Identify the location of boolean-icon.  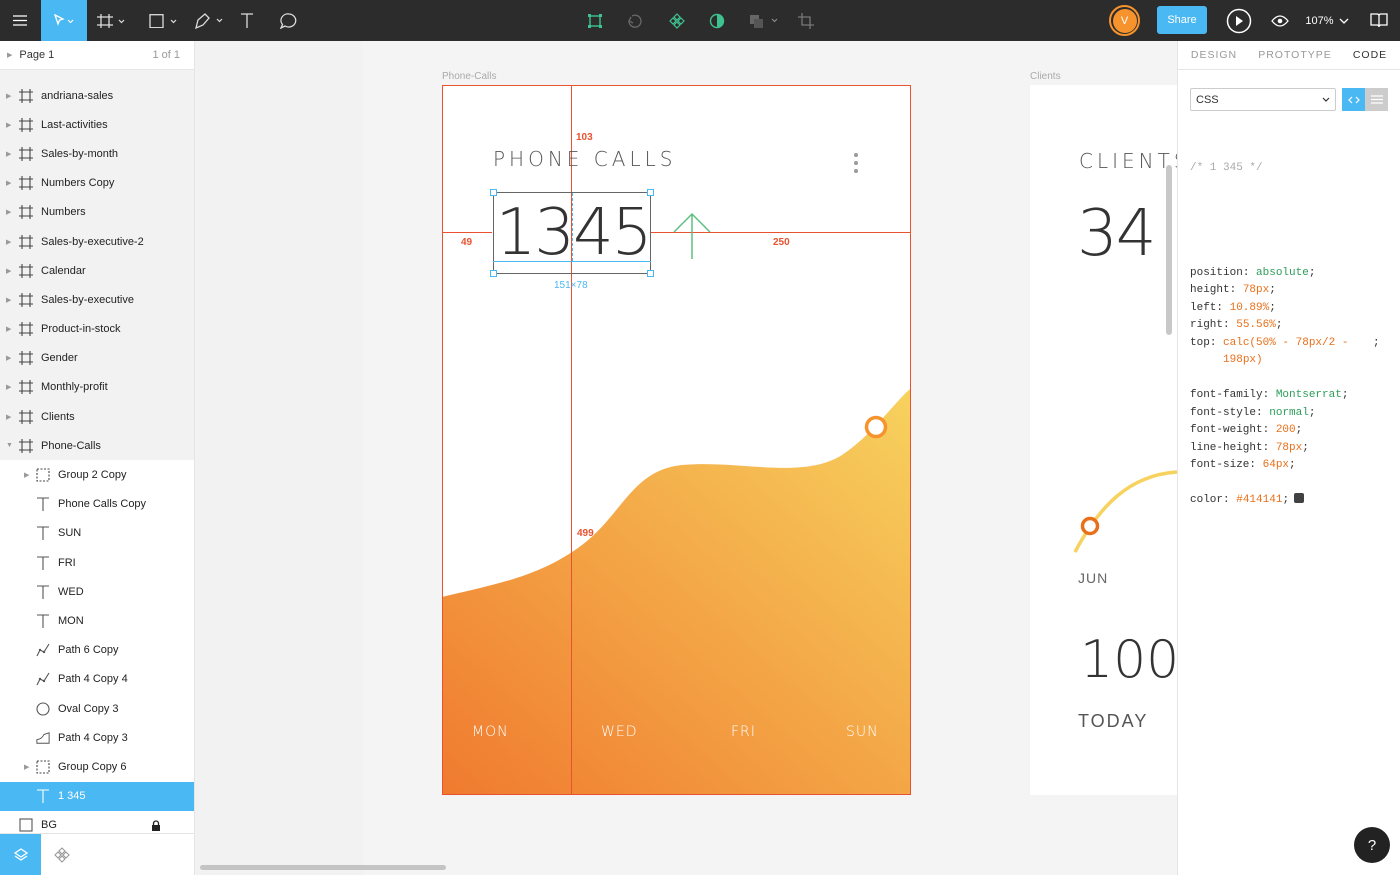
(764, 21).